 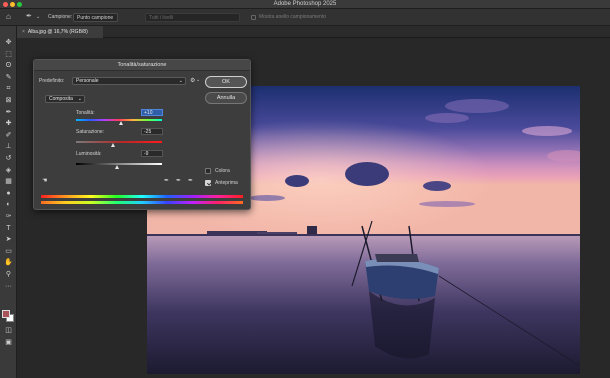 I want to click on colorize-checkbox, so click(x=208, y=171).